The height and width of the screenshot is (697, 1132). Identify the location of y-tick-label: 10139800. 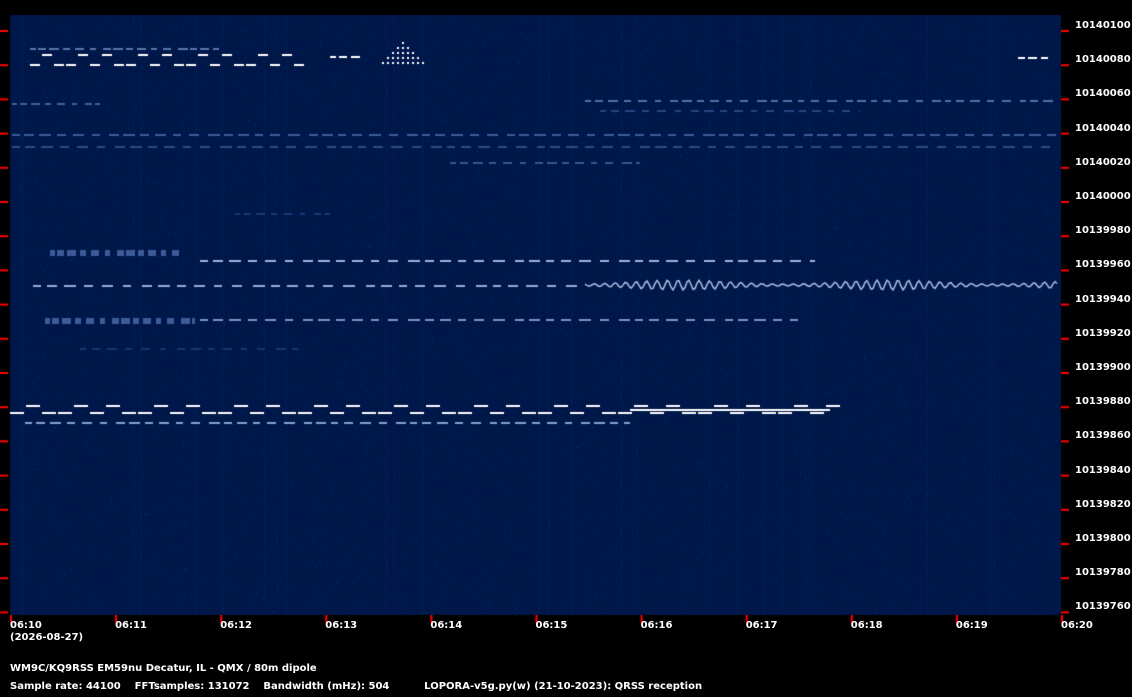
(1103, 538).